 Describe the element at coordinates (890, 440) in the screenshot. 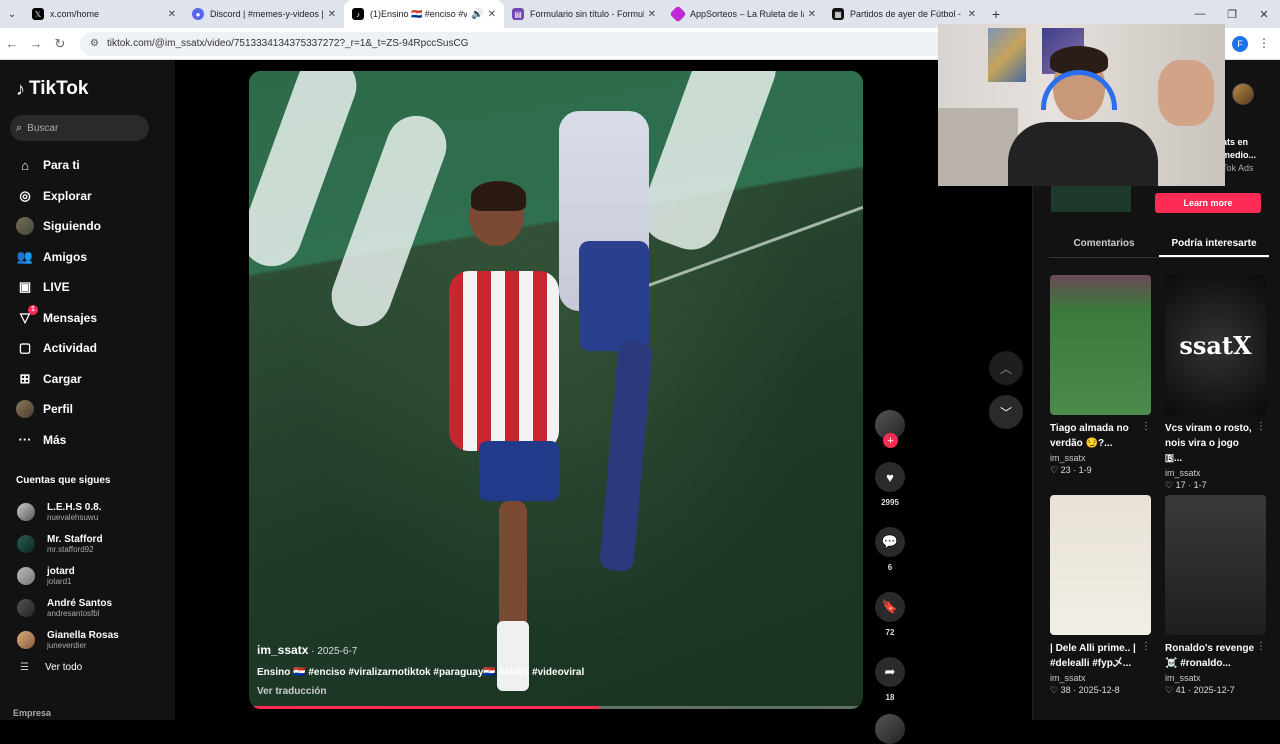

I see `follow-plus-icon: +` at that location.